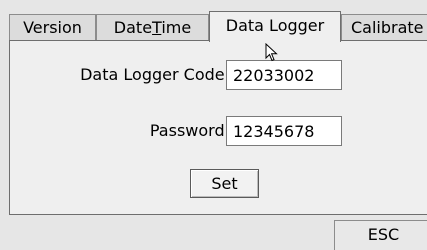 The width and height of the screenshot is (427, 250). Describe the element at coordinates (271, 52) in the screenshot. I see `arrow-pointer-icon` at that location.